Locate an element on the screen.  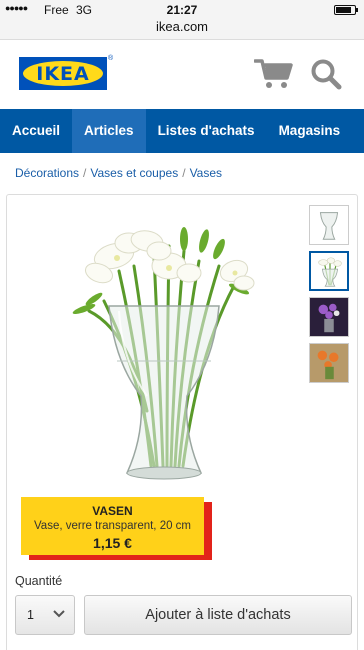
product-description: Vase, verre transparent, 20 cm is located at coordinates (112, 526).